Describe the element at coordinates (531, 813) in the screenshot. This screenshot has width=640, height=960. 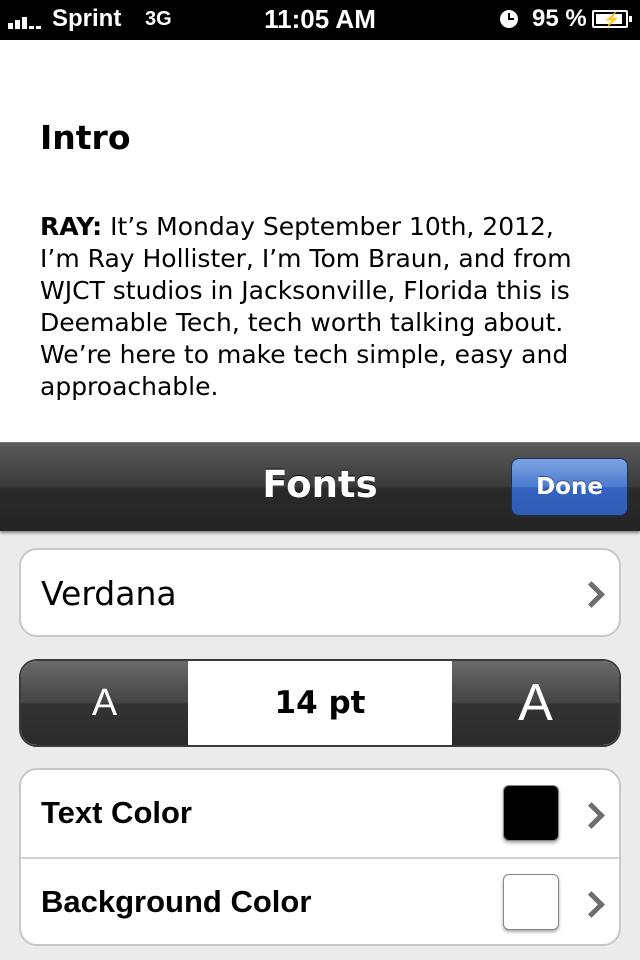
I see `text-color-swatch` at that location.